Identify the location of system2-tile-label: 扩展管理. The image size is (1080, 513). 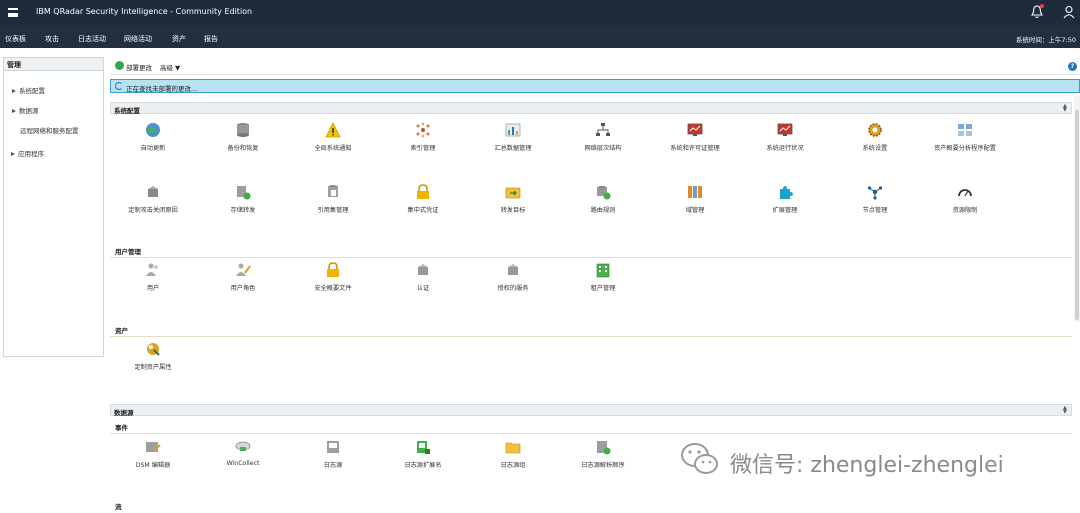
(785, 210).